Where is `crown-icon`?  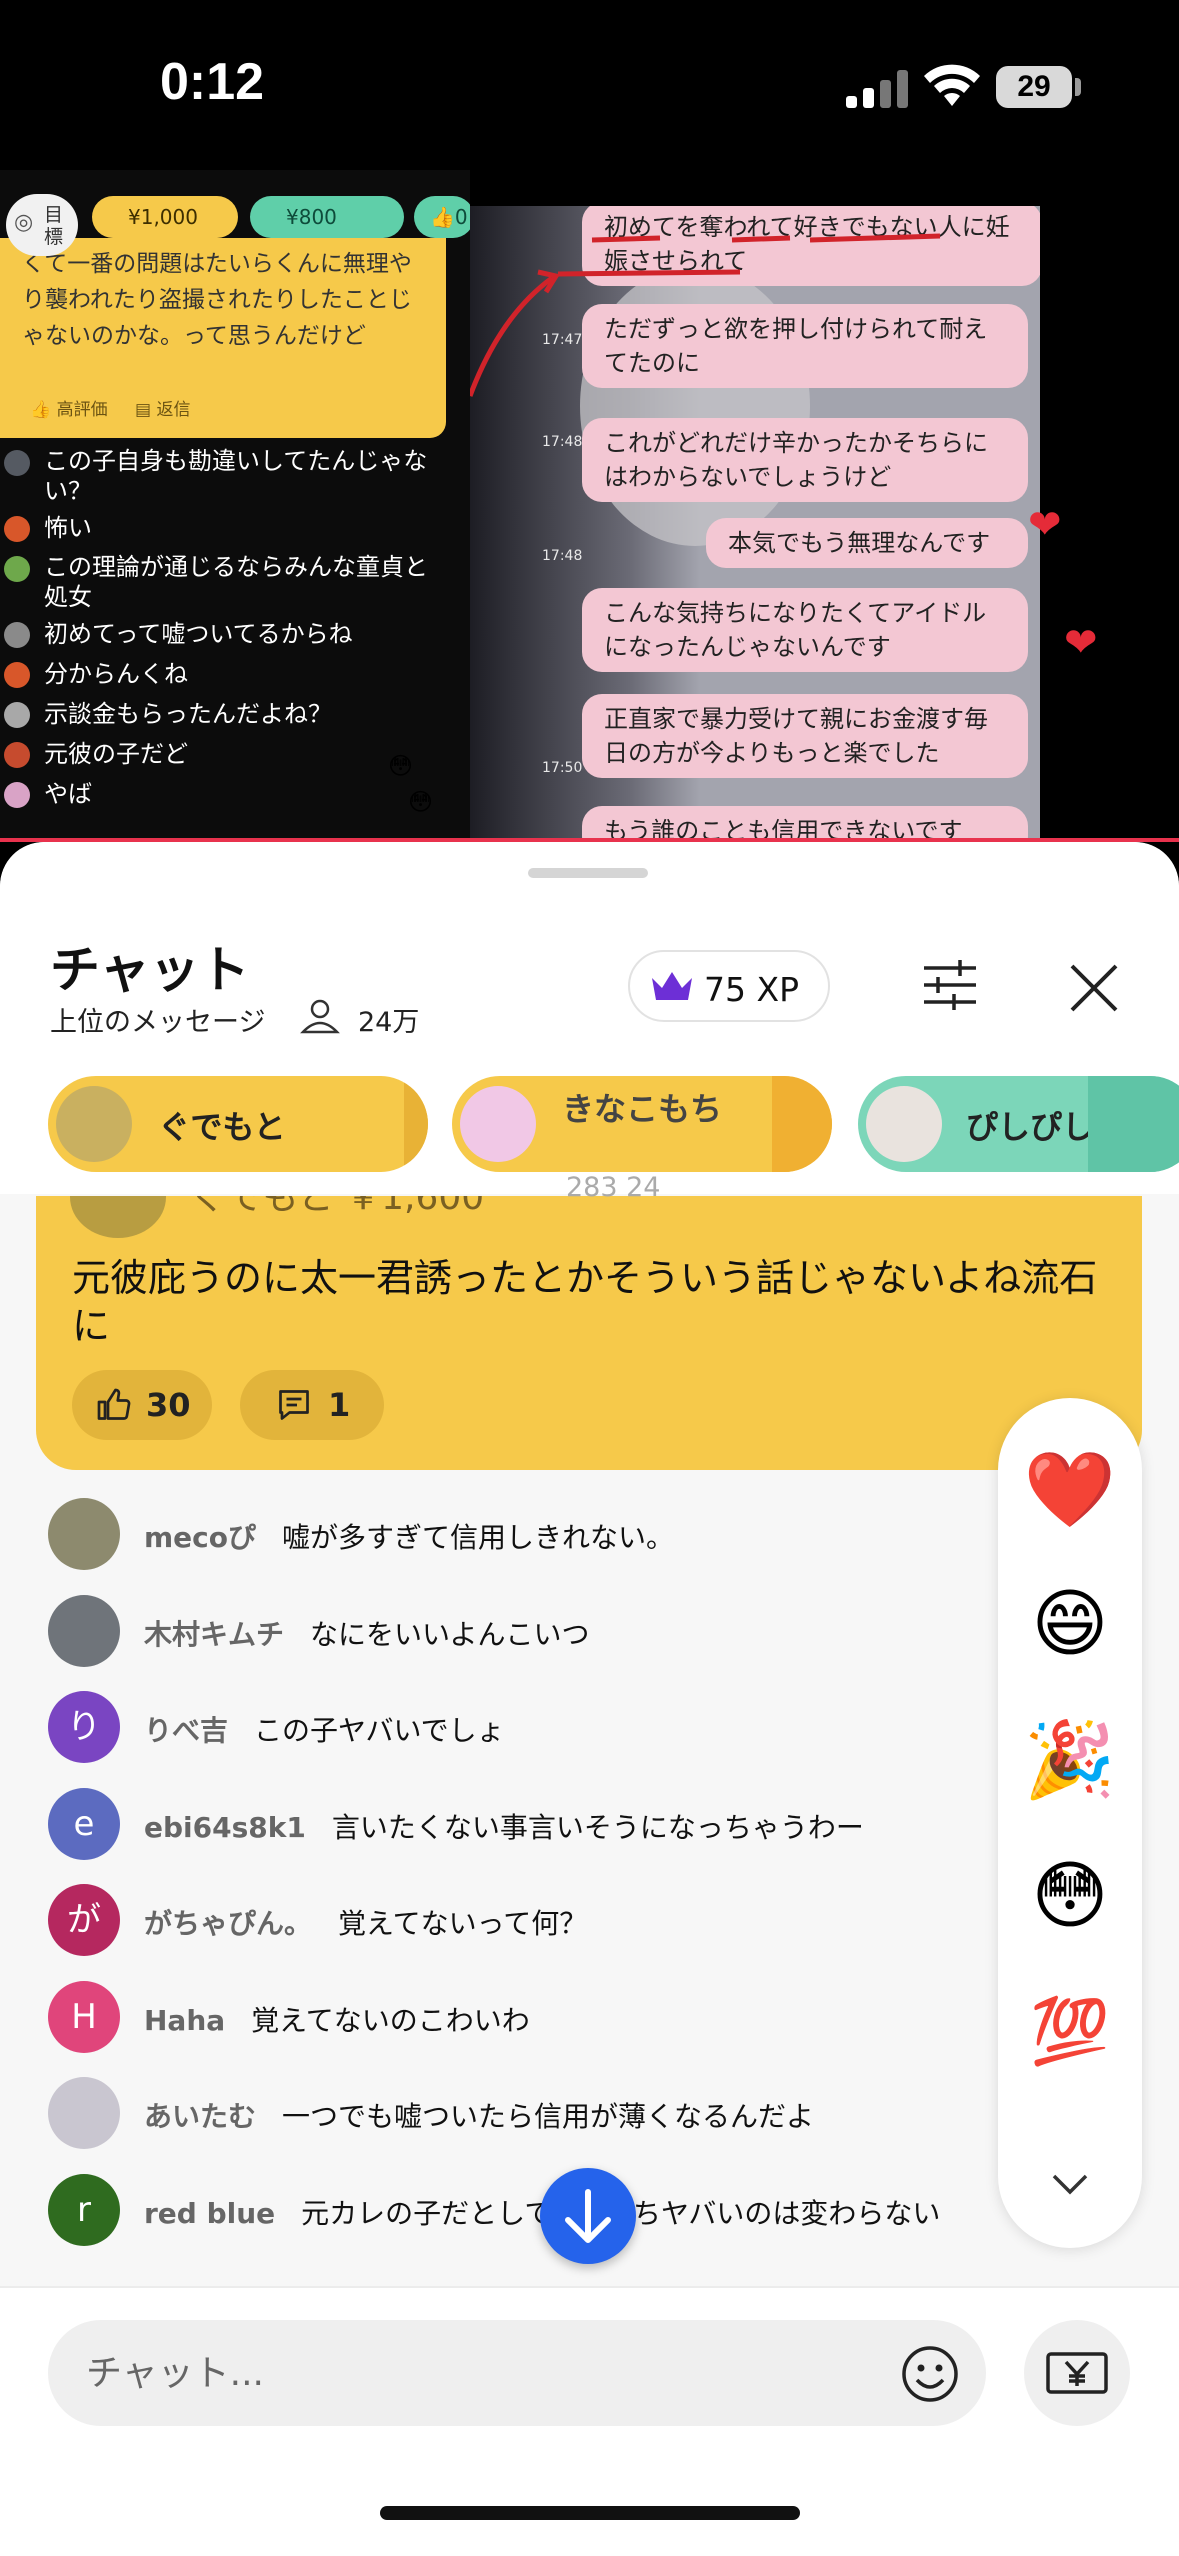
crown-icon is located at coordinates (672, 986).